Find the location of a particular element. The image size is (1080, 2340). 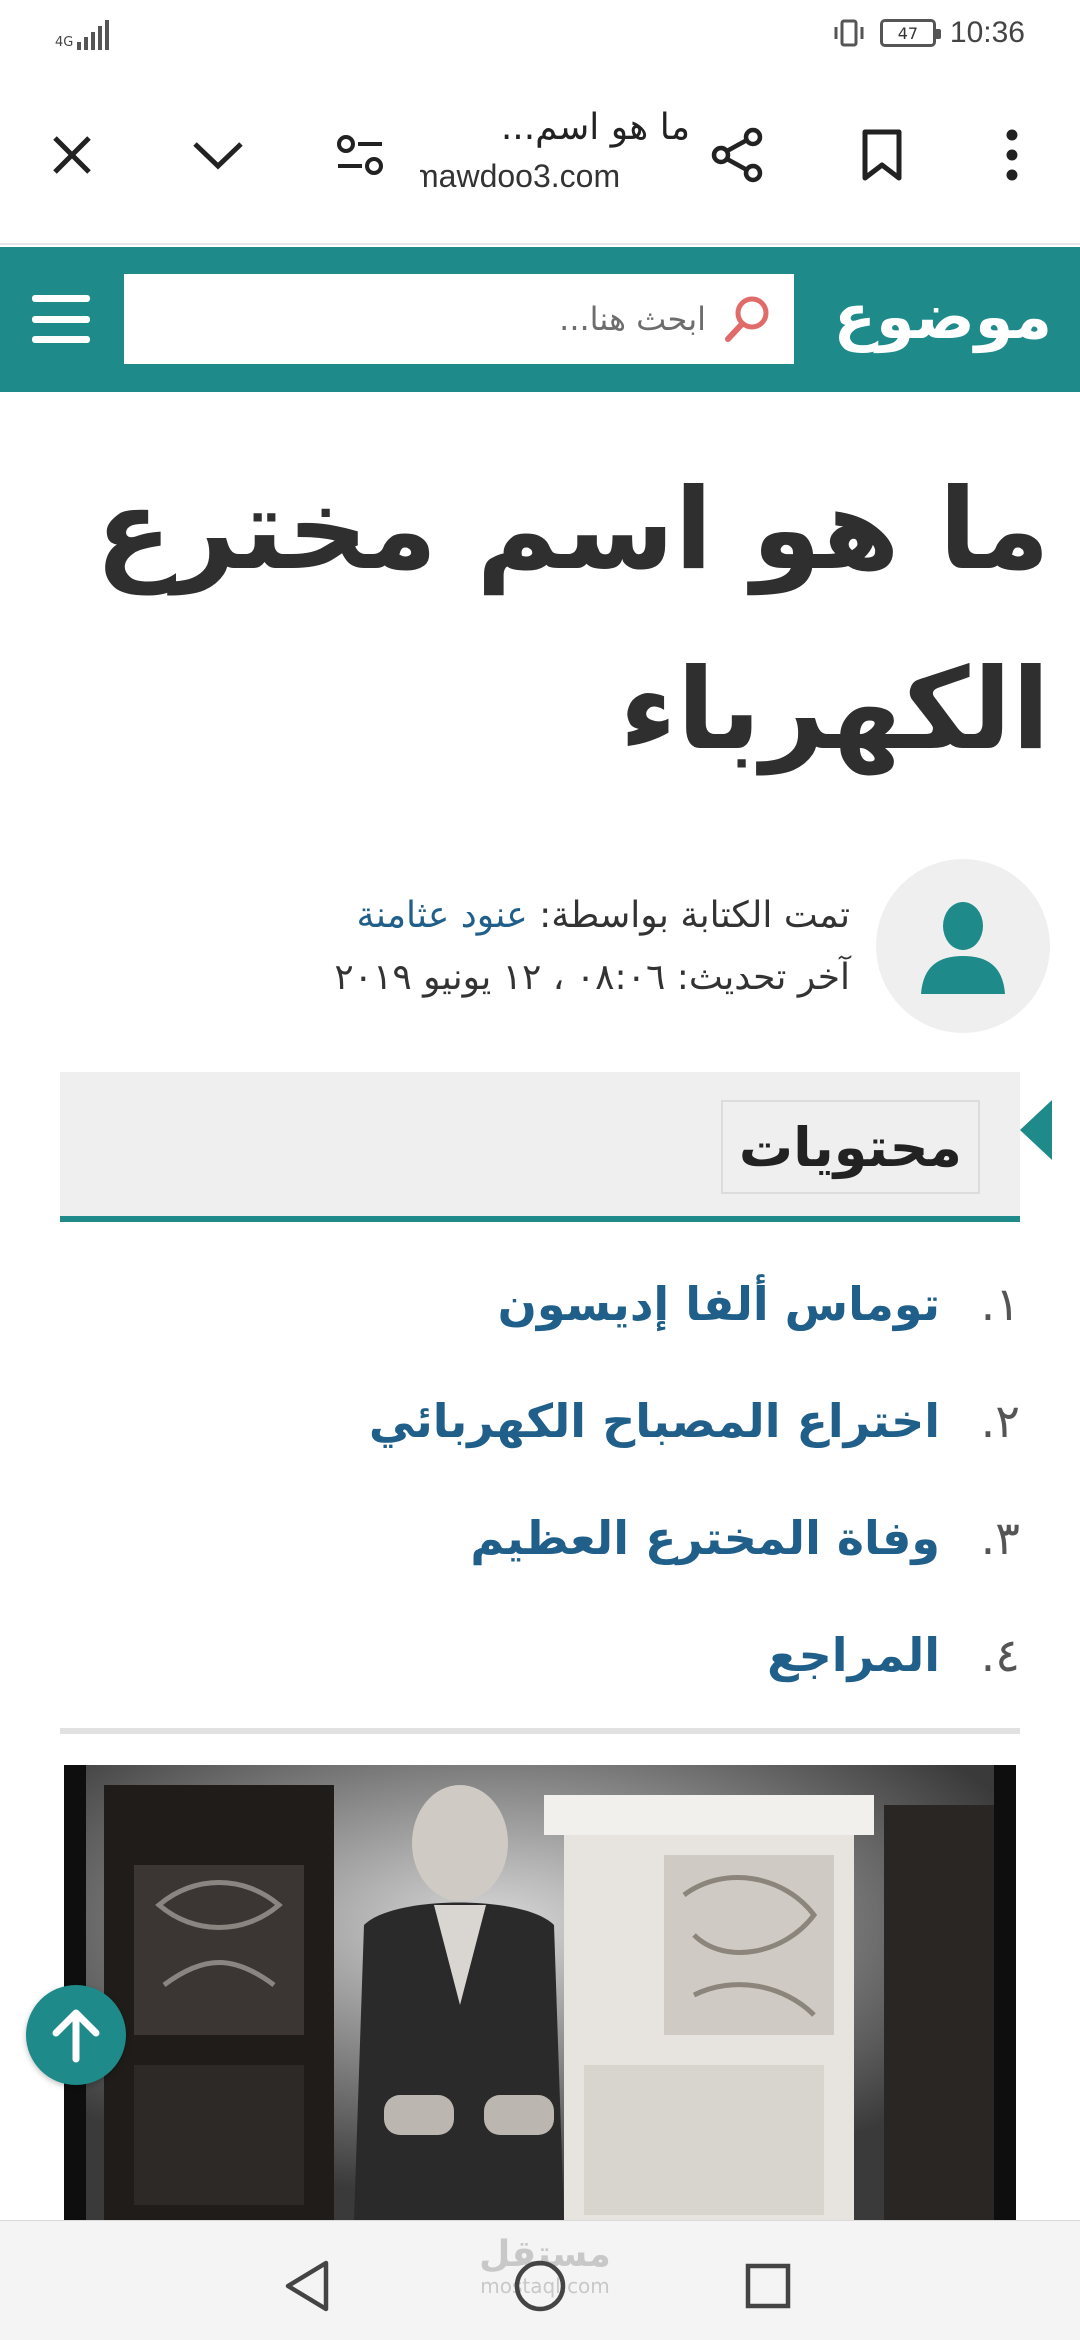

user-icon is located at coordinates (963, 948).